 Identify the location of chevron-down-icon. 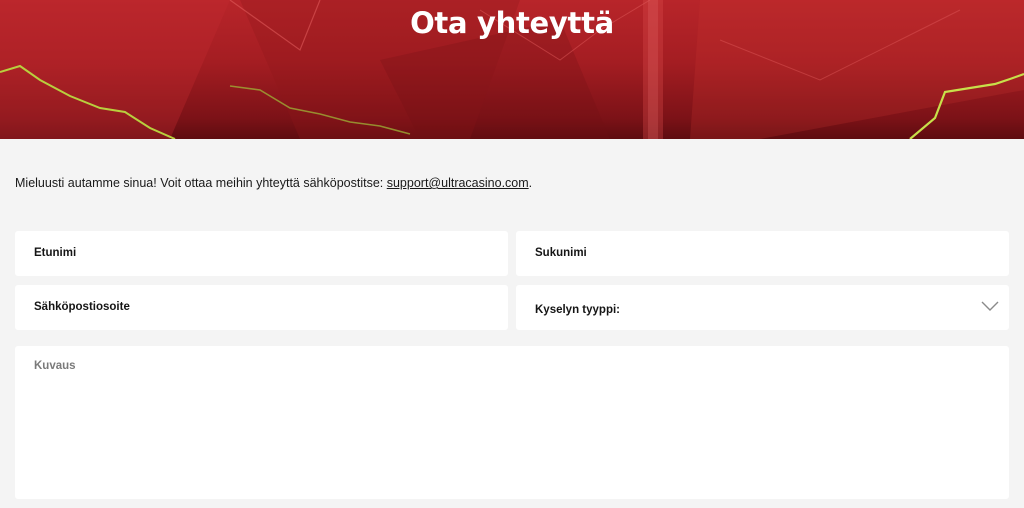
(990, 306).